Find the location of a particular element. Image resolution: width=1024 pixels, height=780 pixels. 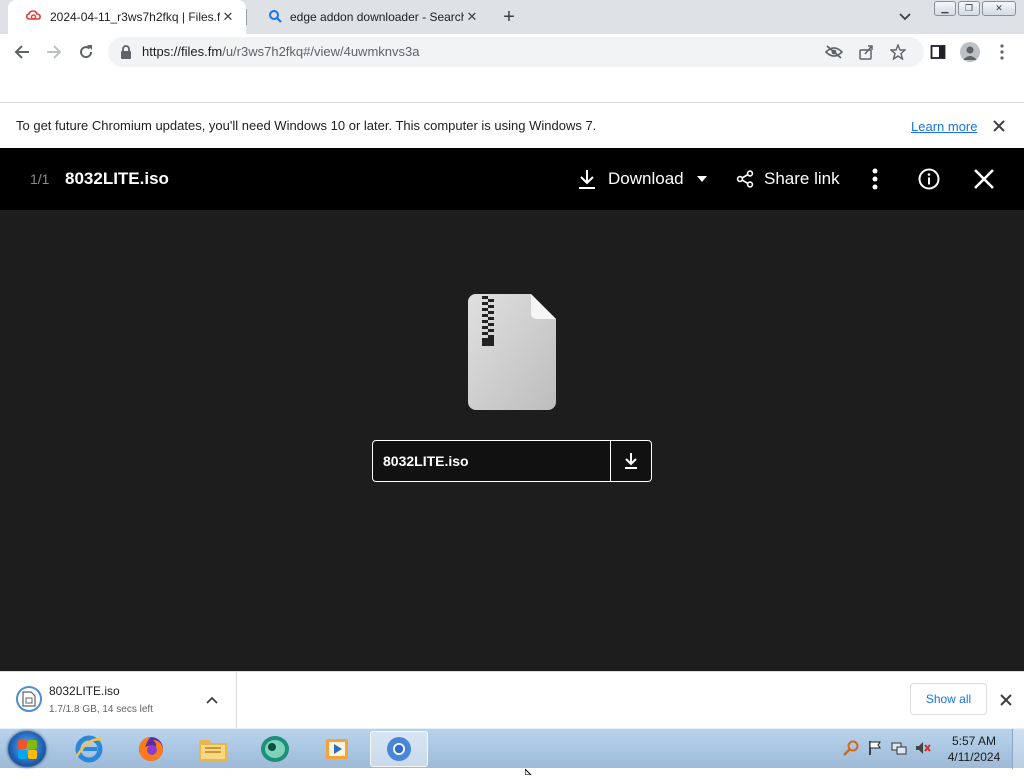

side-panel-icon is located at coordinates (938, 52).